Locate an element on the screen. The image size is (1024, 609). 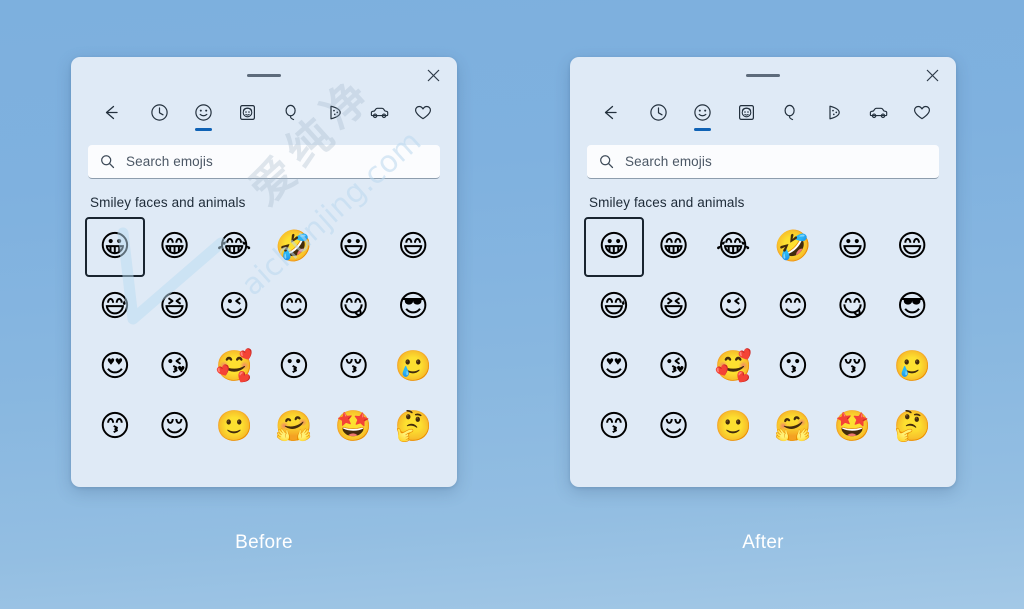
search-placeholder: Search emojis is located at coordinates (668, 161).